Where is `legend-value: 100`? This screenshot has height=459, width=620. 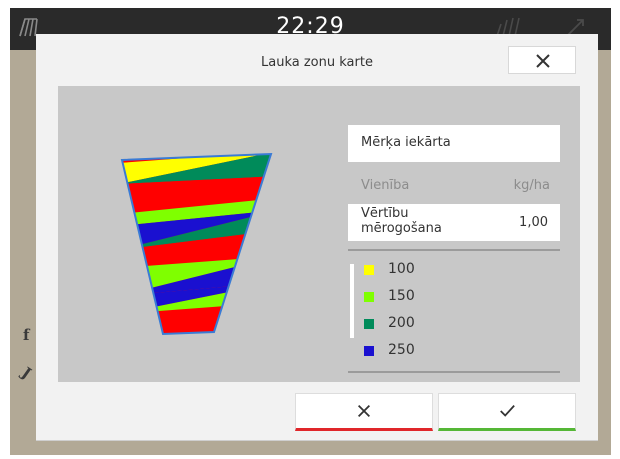 legend-value: 100 is located at coordinates (401, 269).